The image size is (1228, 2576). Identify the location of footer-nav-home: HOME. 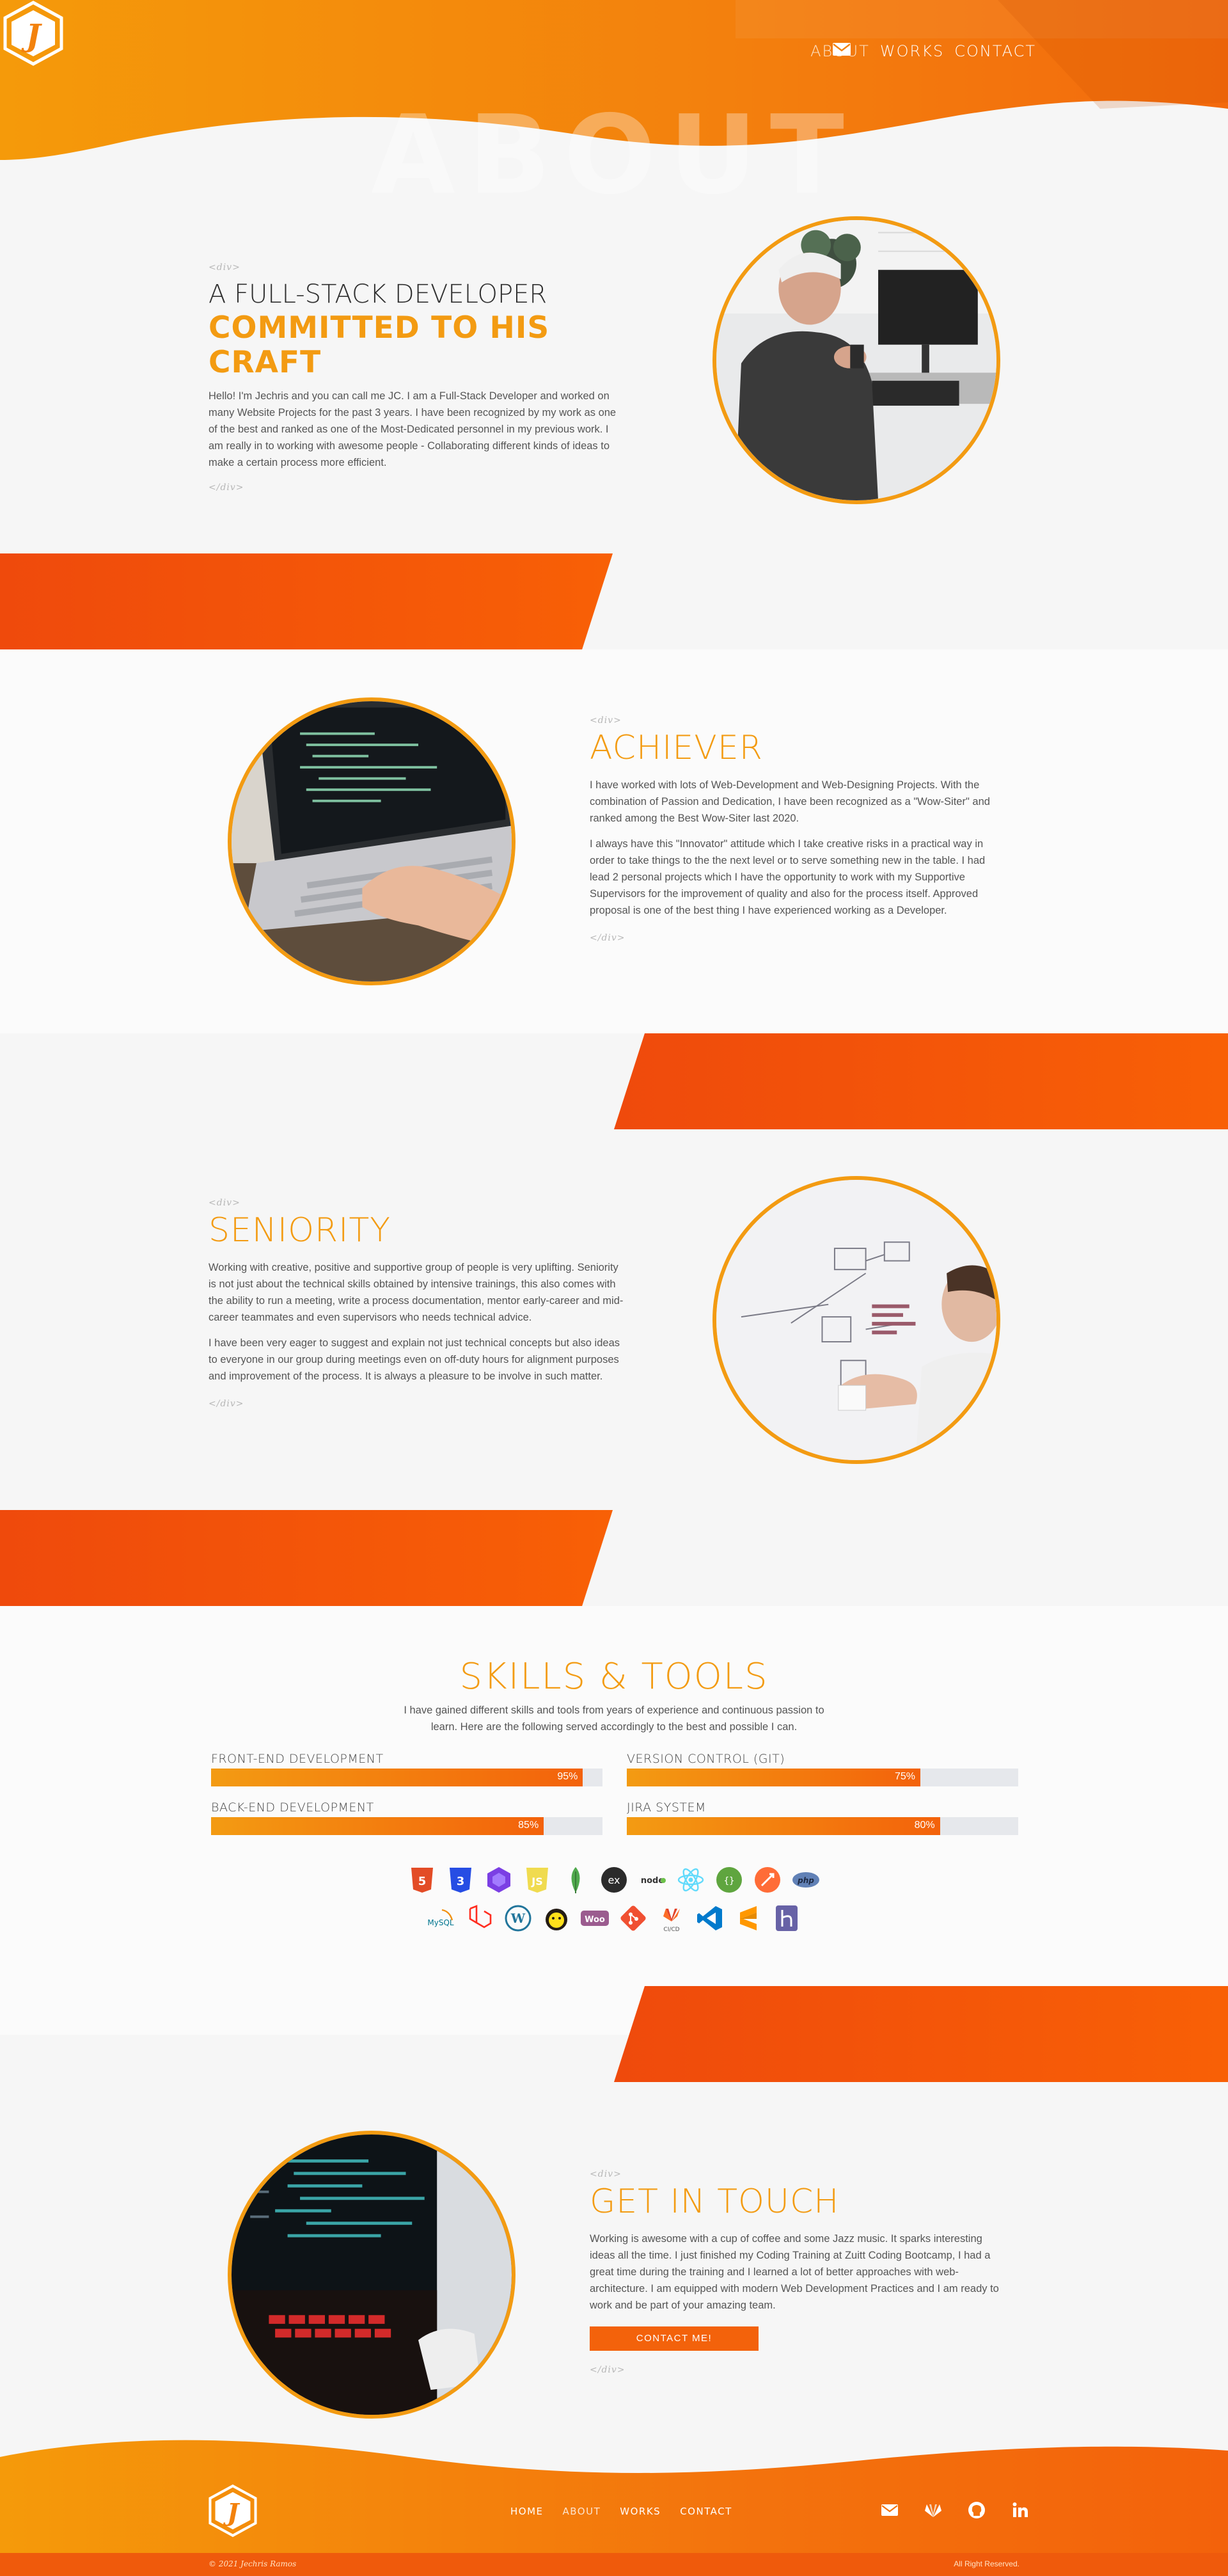
(527, 2512).